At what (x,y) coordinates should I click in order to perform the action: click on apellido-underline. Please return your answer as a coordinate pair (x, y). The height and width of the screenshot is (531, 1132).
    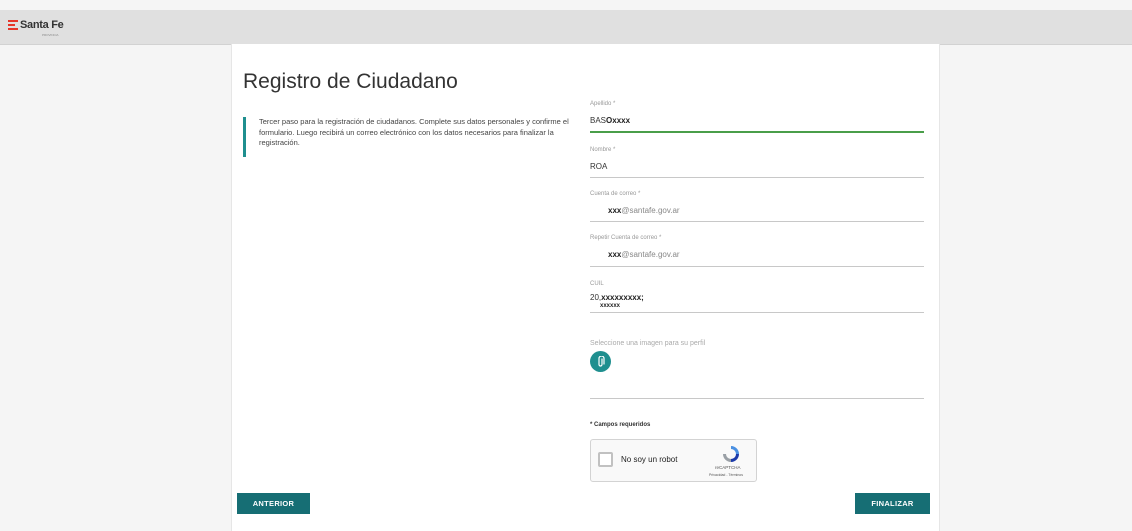
    Looking at the image, I should click on (757, 132).